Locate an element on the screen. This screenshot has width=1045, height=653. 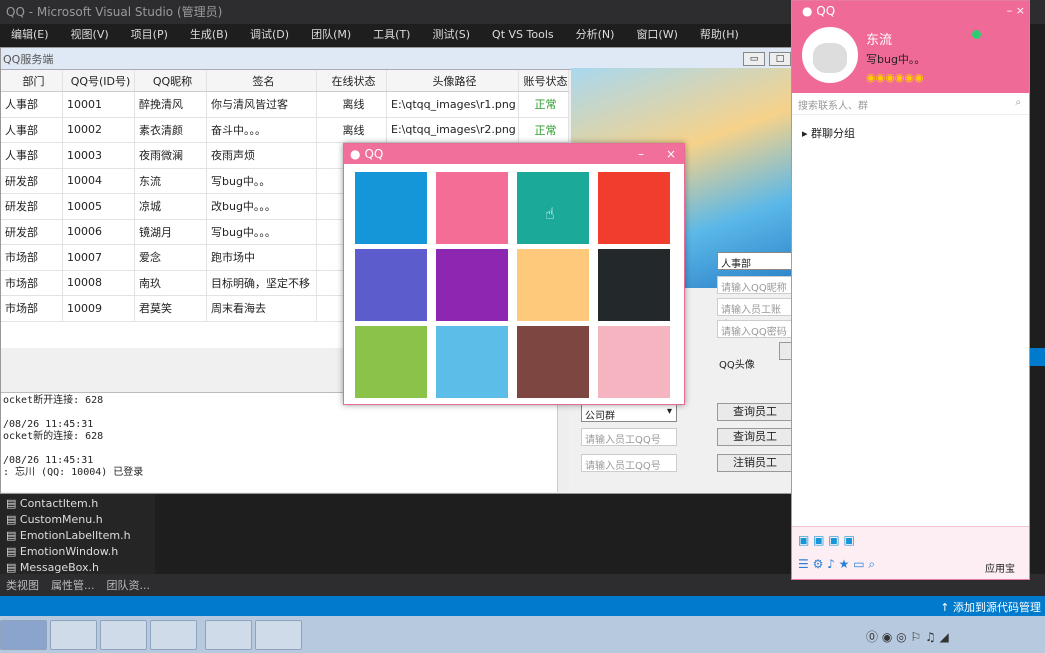
query-employee-button: 查询员工 is located at coordinates (755, 412).